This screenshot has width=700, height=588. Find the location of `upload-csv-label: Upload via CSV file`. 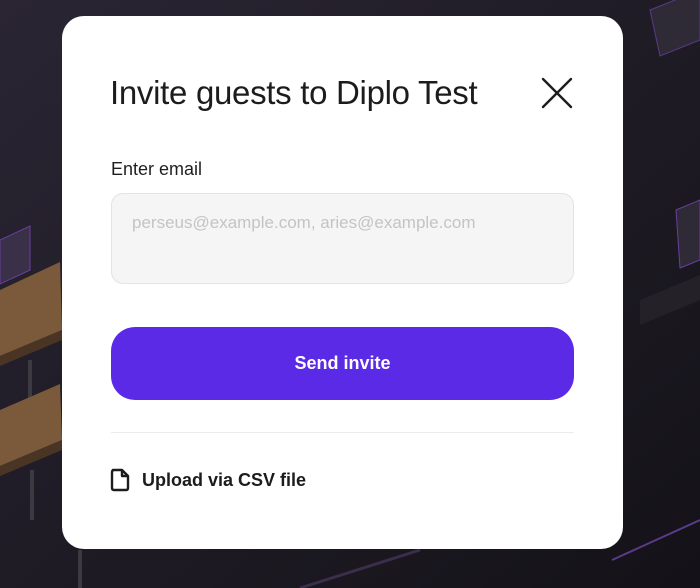

upload-csv-label: Upload via CSV file is located at coordinates (224, 479).